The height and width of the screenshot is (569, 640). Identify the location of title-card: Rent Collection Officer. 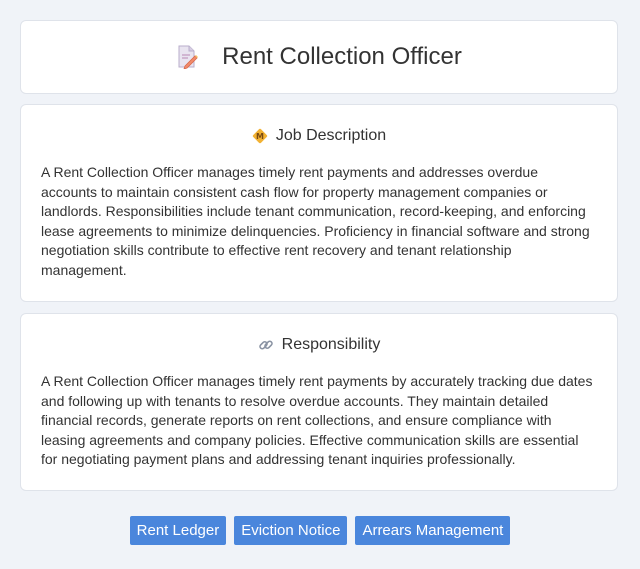
(319, 57).